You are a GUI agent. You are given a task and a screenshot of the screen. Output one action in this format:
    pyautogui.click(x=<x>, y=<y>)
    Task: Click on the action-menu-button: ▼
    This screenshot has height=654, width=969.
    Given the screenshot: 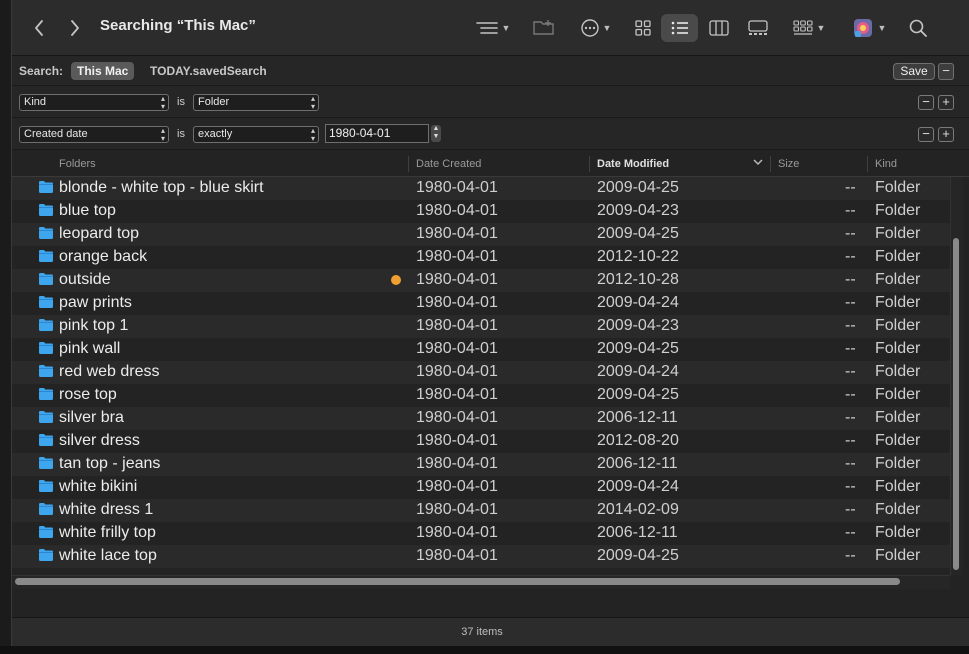 What is the action you would take?
    pyautogui.click(x=596, y=28)
    